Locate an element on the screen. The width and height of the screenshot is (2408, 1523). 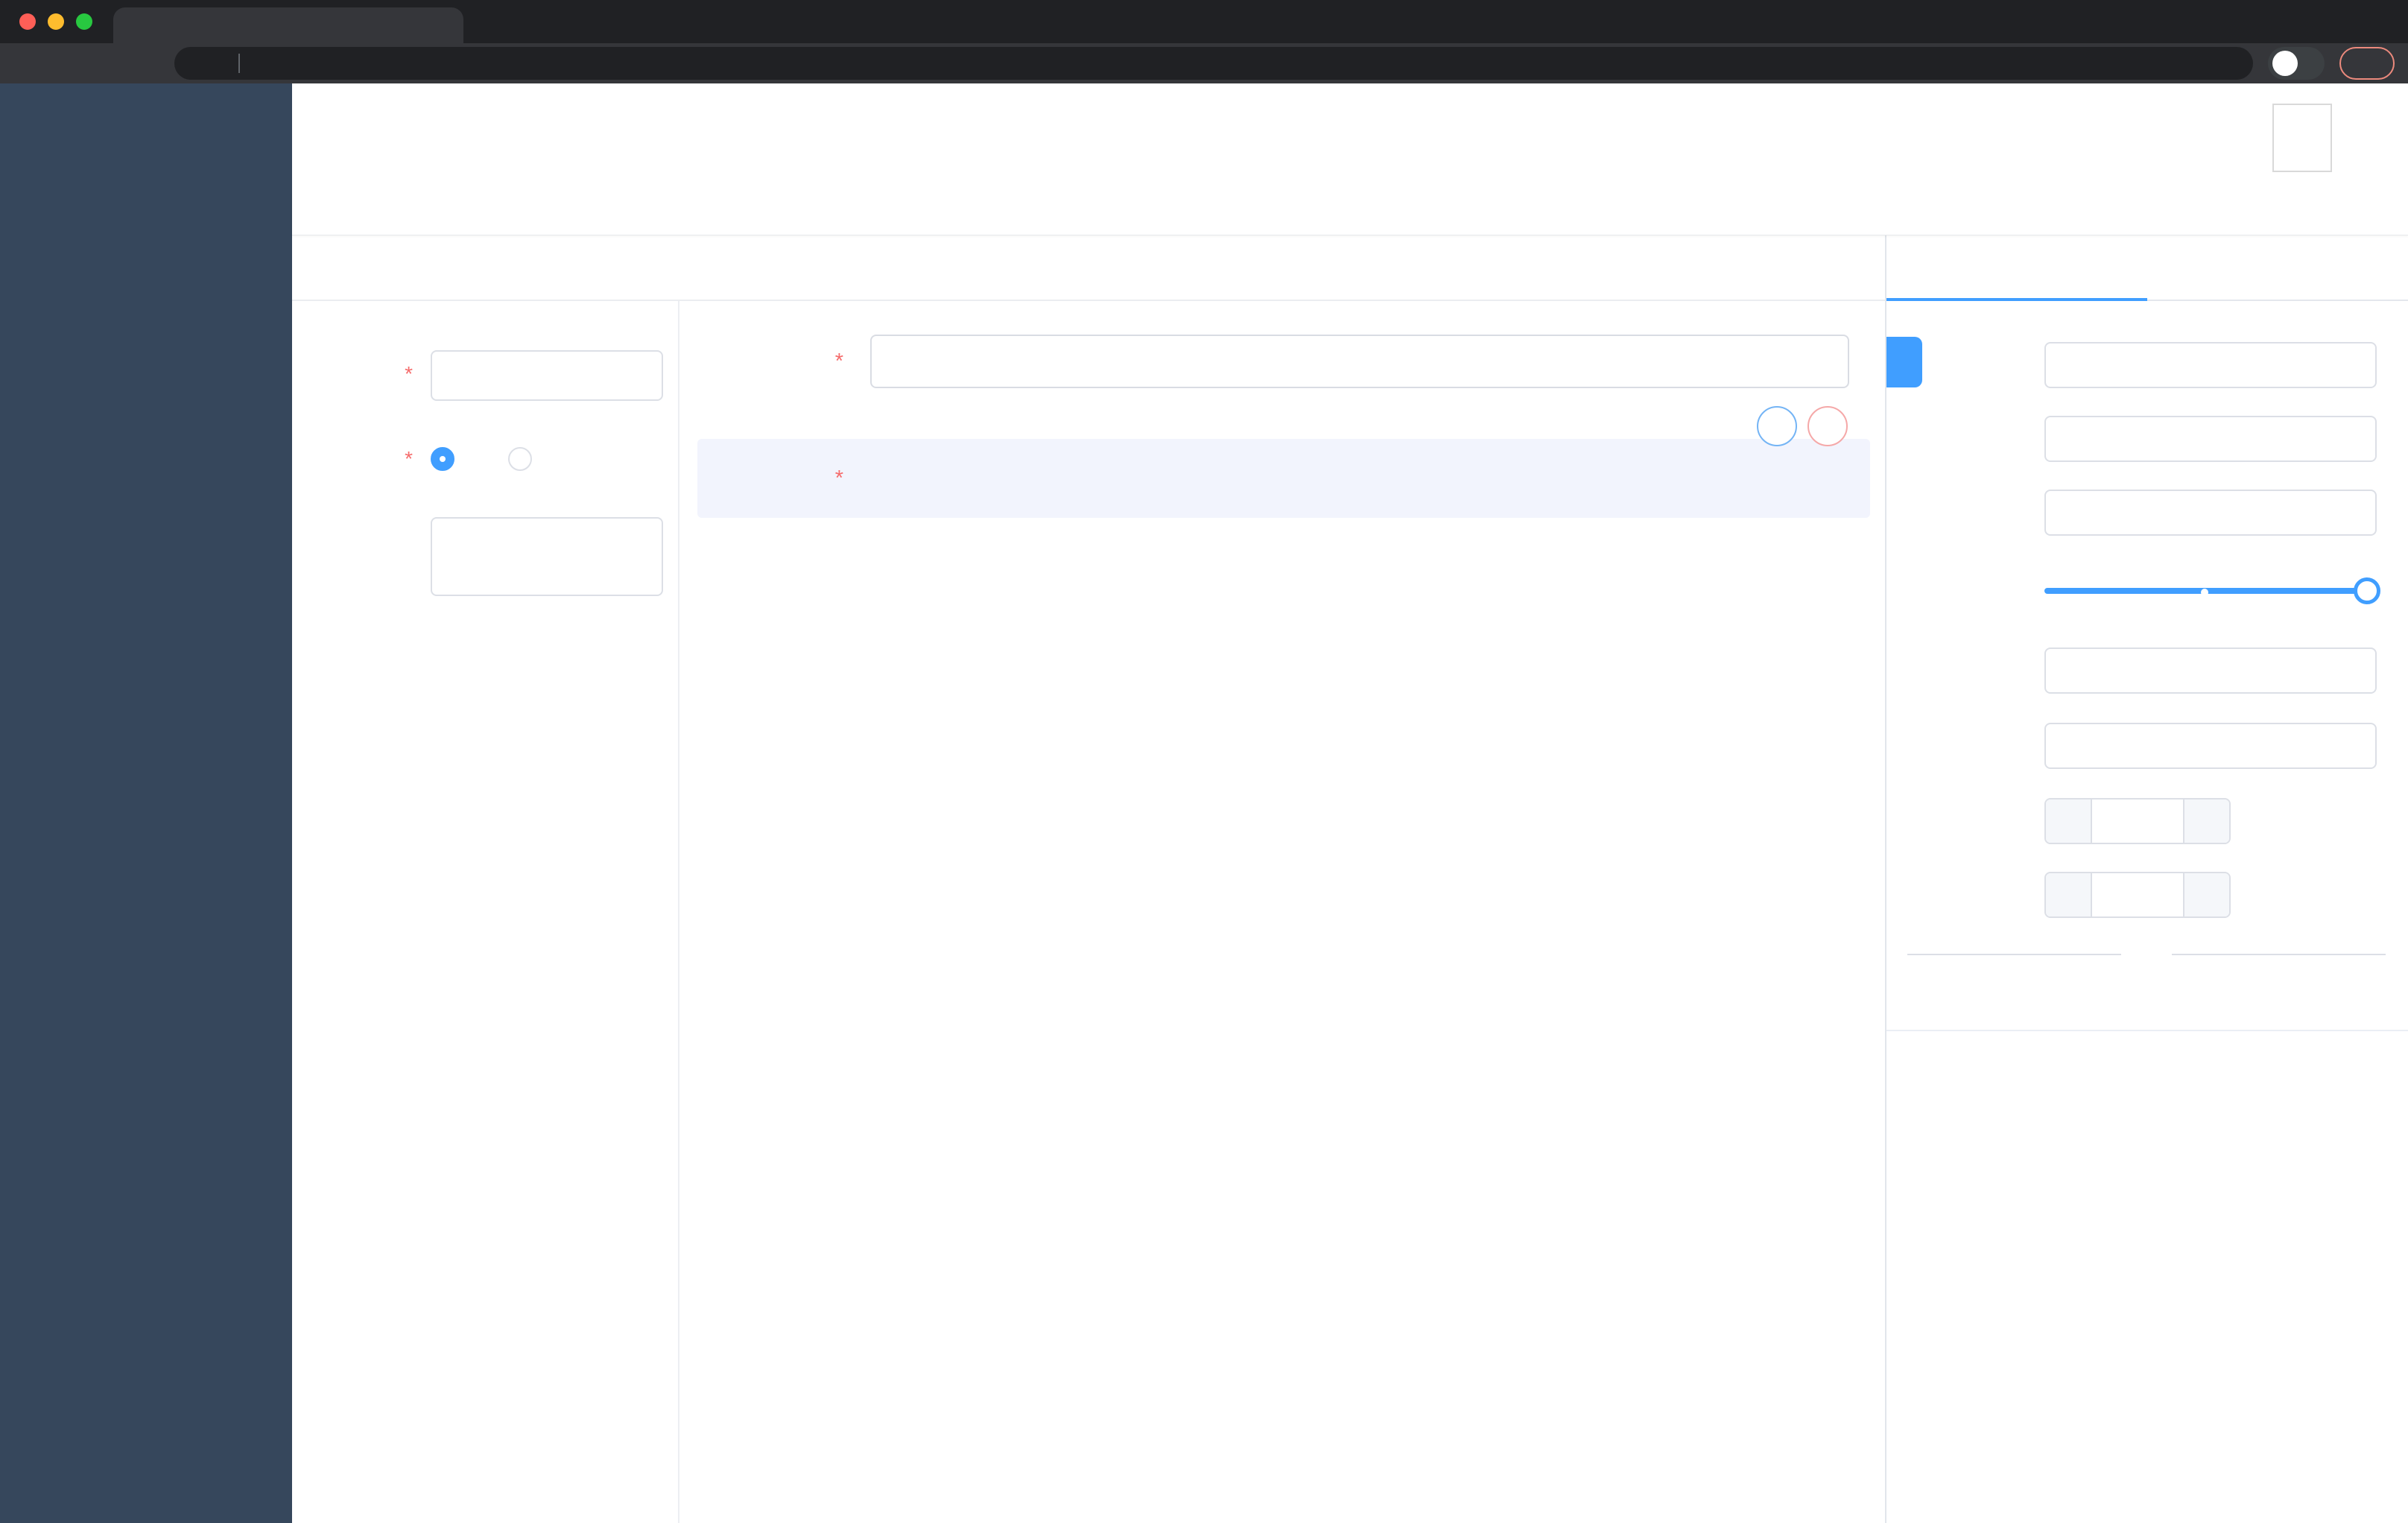
options-divider is located at coordinates (2146, 955).